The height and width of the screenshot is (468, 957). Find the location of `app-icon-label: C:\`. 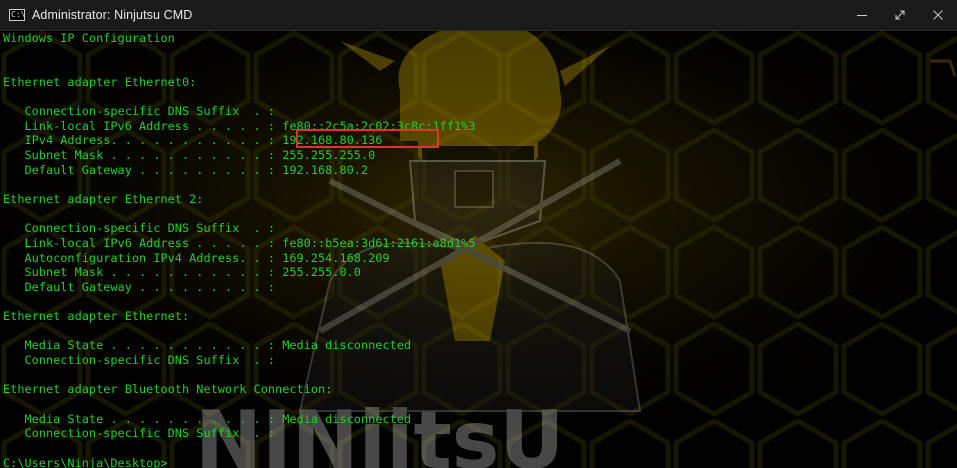

app-icon-label: C:\ is located at coordinates (18, 14).